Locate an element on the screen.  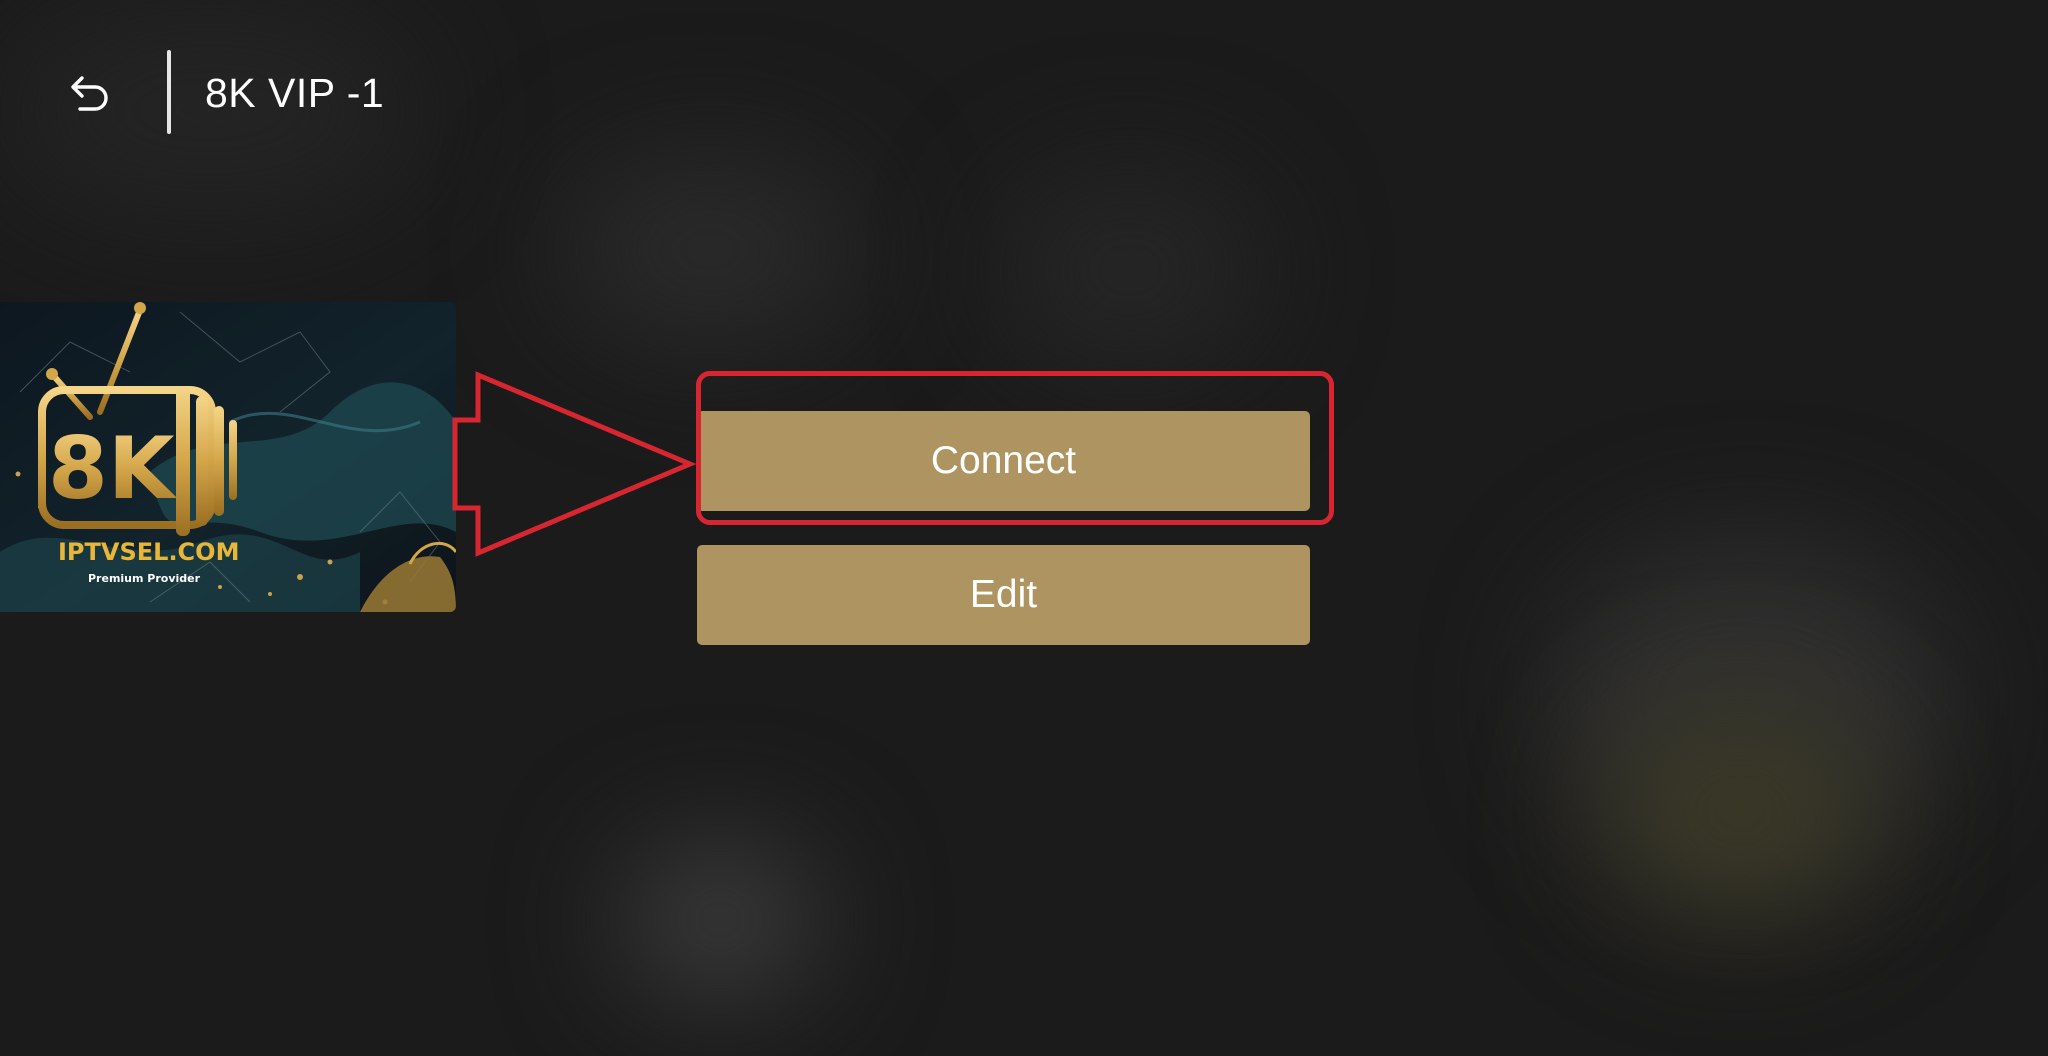
connect-button: Connect is located at coordinates (1003, 461).